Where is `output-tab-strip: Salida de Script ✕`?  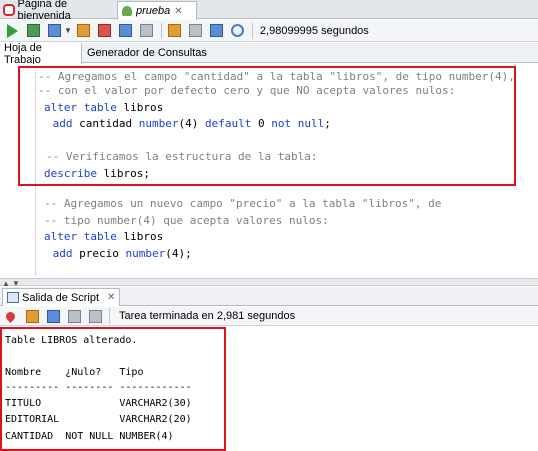 output-tab-strip: Salida de Script ✕ is located at coordinates (269, 296).